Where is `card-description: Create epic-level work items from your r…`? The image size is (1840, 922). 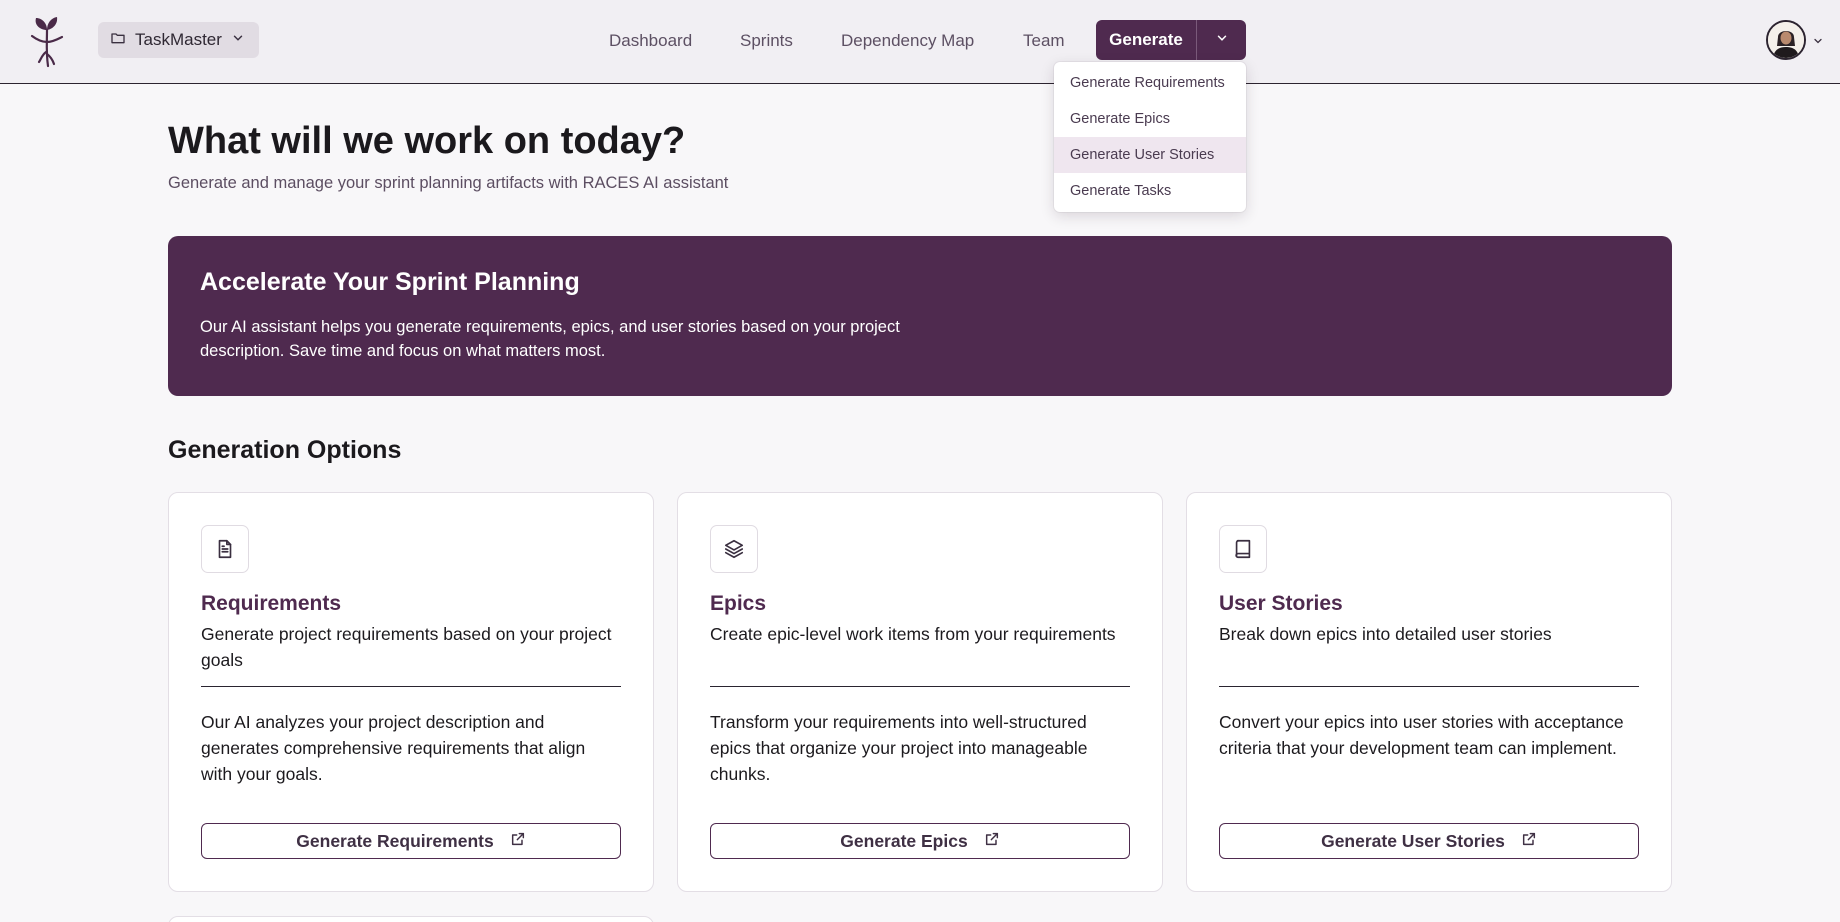
card-description: Create epic-level work items from your r… is located at coordinates (913, 634).